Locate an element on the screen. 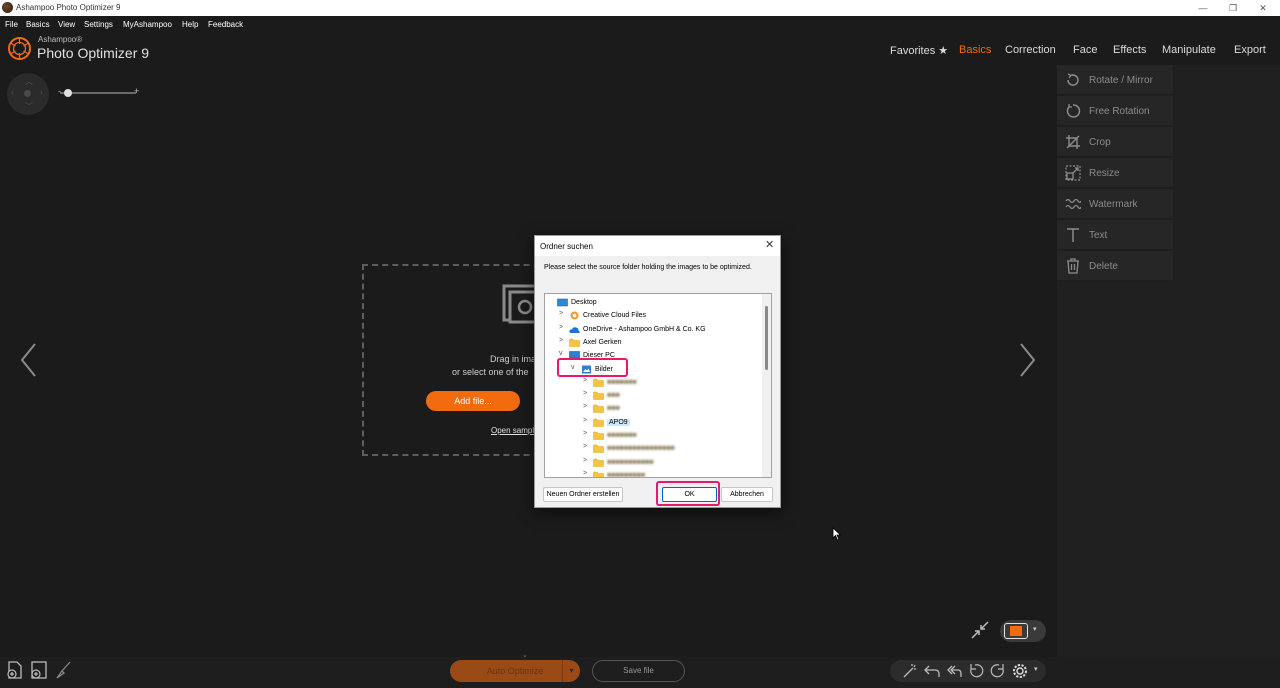 This screenshot has width=1280, height=688. drop-hint-line2: or select one of the is located at coordinates (490, 372).